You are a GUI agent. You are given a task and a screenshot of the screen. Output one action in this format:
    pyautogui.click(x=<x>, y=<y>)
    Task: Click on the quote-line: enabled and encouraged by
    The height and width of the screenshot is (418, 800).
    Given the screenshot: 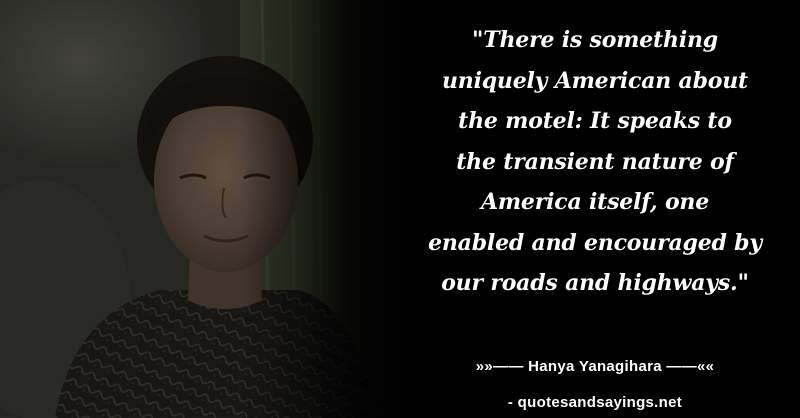 What is the action you would take?
    pyautogui.click(x=595, y=242)
    